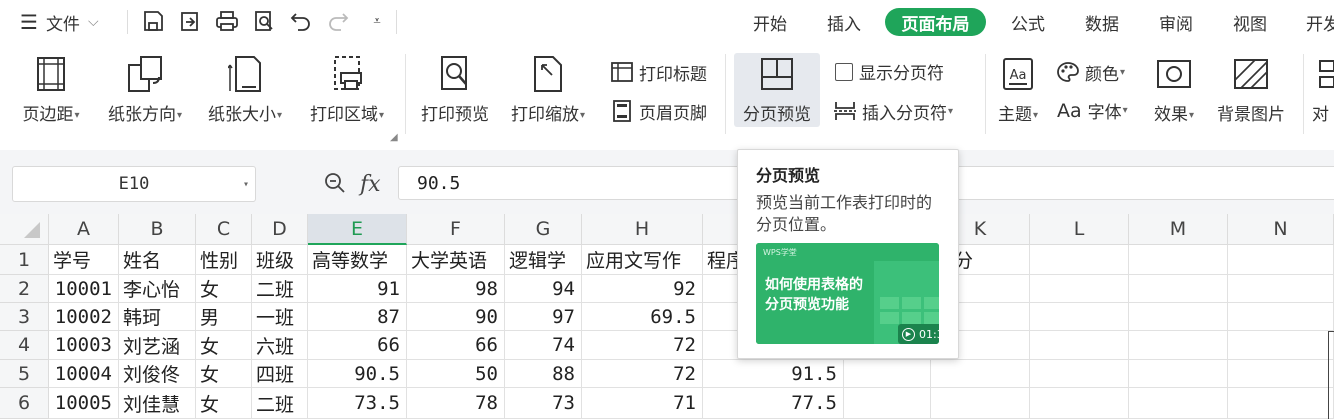  What do you see at coordinates (548, 89) in the screenshot?
I see `print-scale-button: 打印缩放▾` at bounding box center [548, 89].